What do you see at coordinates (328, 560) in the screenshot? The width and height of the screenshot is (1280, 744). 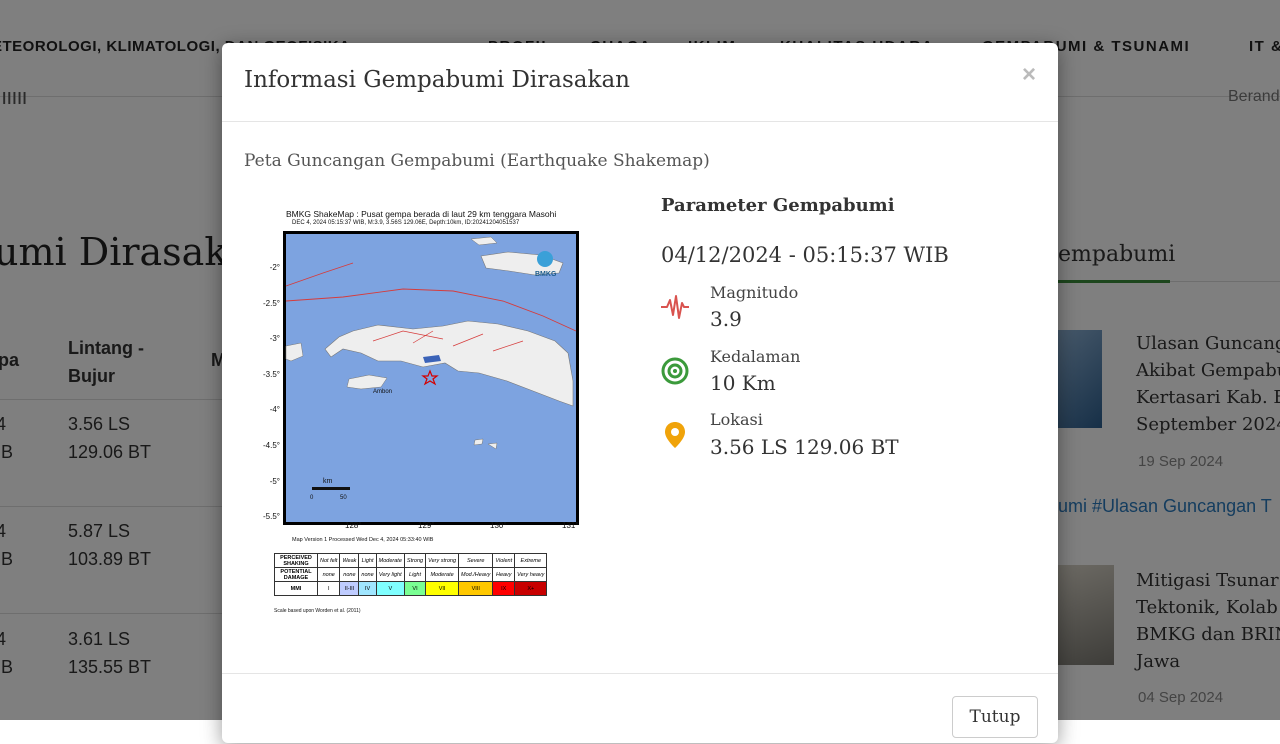 I see `legend-cell: Not felt` at bounding box center [328, 560].